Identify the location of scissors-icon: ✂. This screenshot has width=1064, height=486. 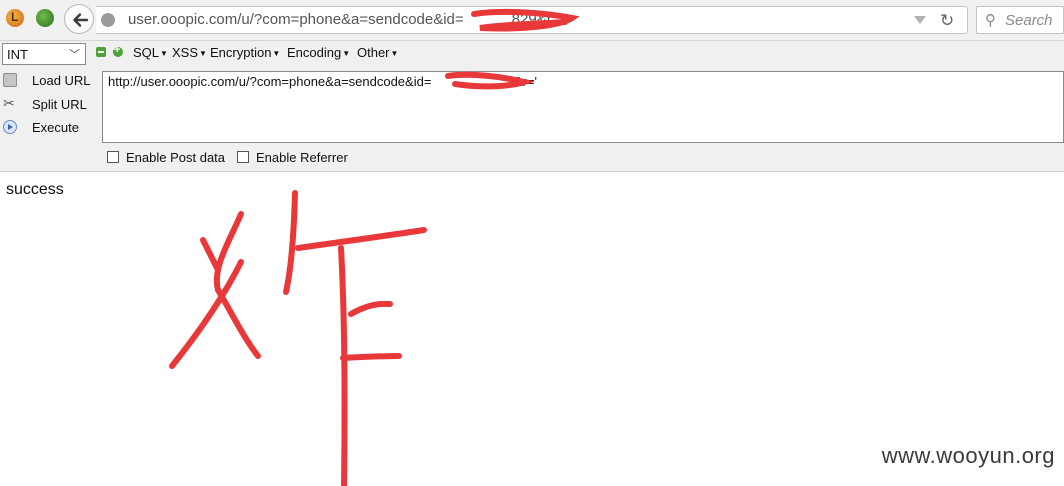
(9, 103).